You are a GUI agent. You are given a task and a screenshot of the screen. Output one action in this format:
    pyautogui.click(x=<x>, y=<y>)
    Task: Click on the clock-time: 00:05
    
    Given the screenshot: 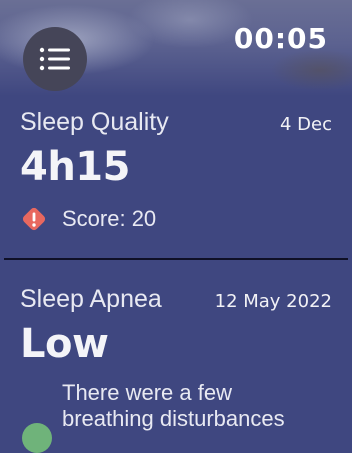 What is the action you would take?
    pyautogui.click(x=280, y=38)
    